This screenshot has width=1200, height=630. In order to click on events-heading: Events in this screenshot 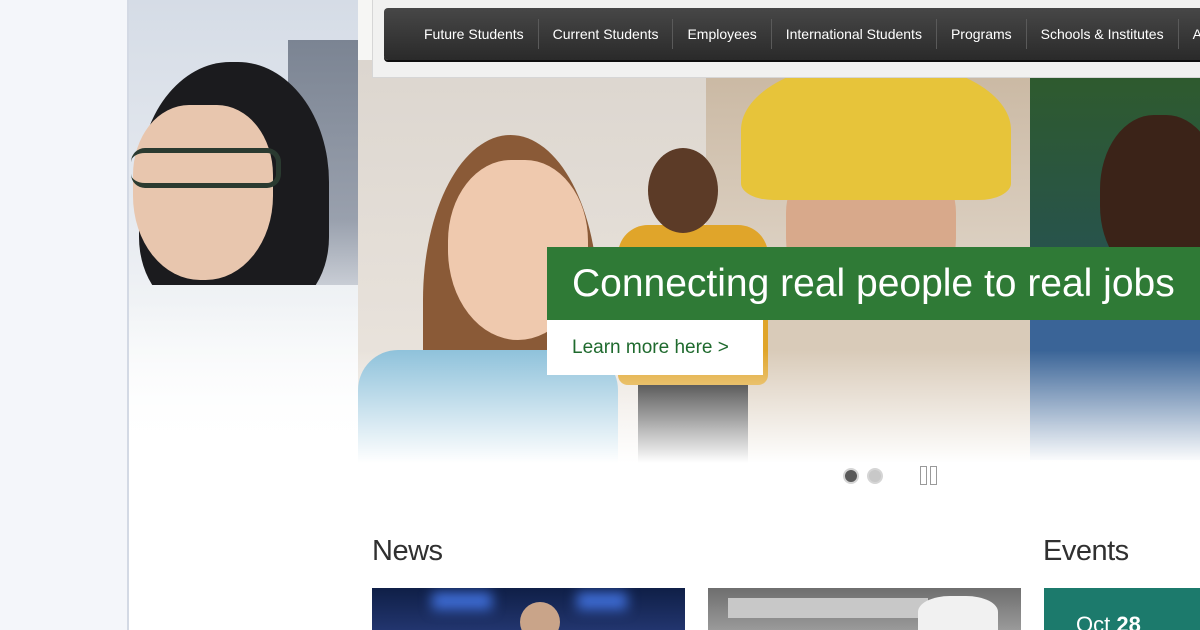, I will do `click(1086, 551)`.